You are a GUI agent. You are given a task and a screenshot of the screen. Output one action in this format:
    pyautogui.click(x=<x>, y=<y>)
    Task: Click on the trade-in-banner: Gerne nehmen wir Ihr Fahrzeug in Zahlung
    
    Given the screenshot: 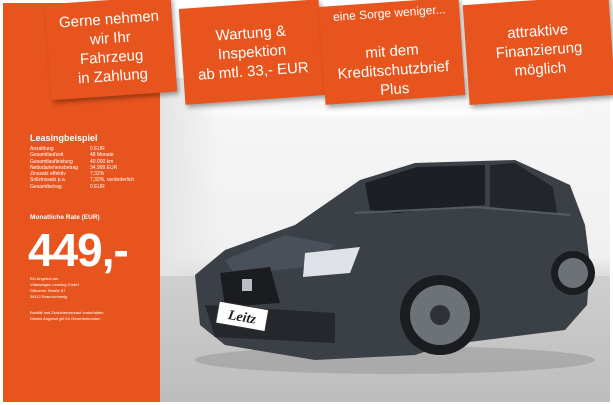 What is the action you would take?
    pyautogui.click(x=111, y=50)
    